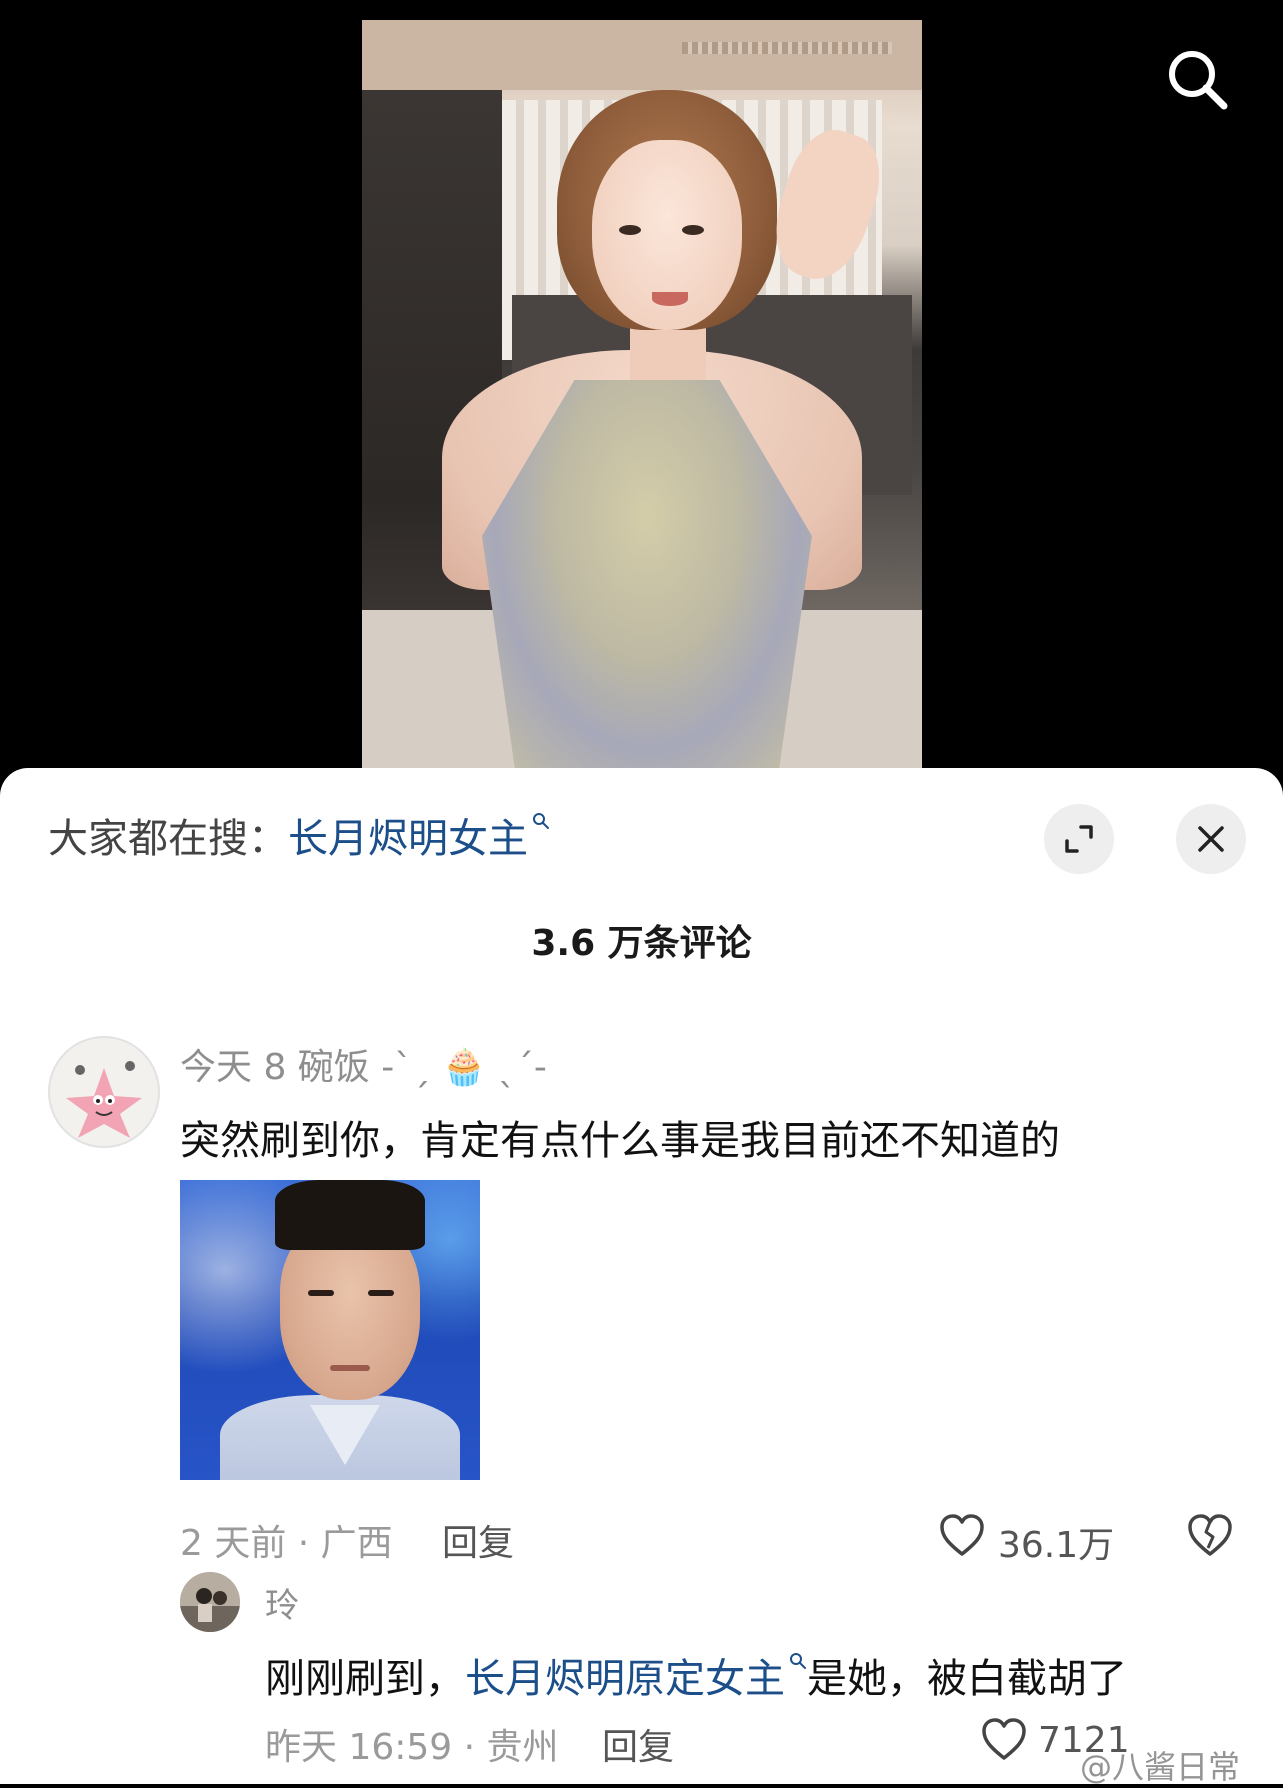 This screenshot has height=1788, width=1283. I want to click on hot-search-prefix: 大家都在搜：, so click(168, 839).